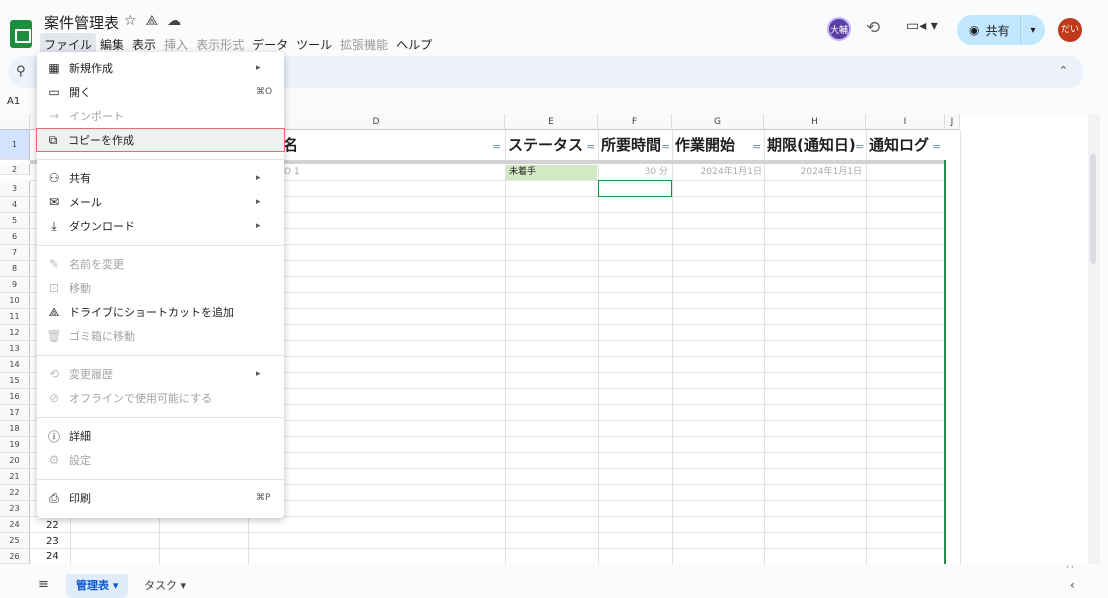 This screenshot has width=1108, height=598. I want to click on header-cell-h: 期限(通知日), so click(811, 145).